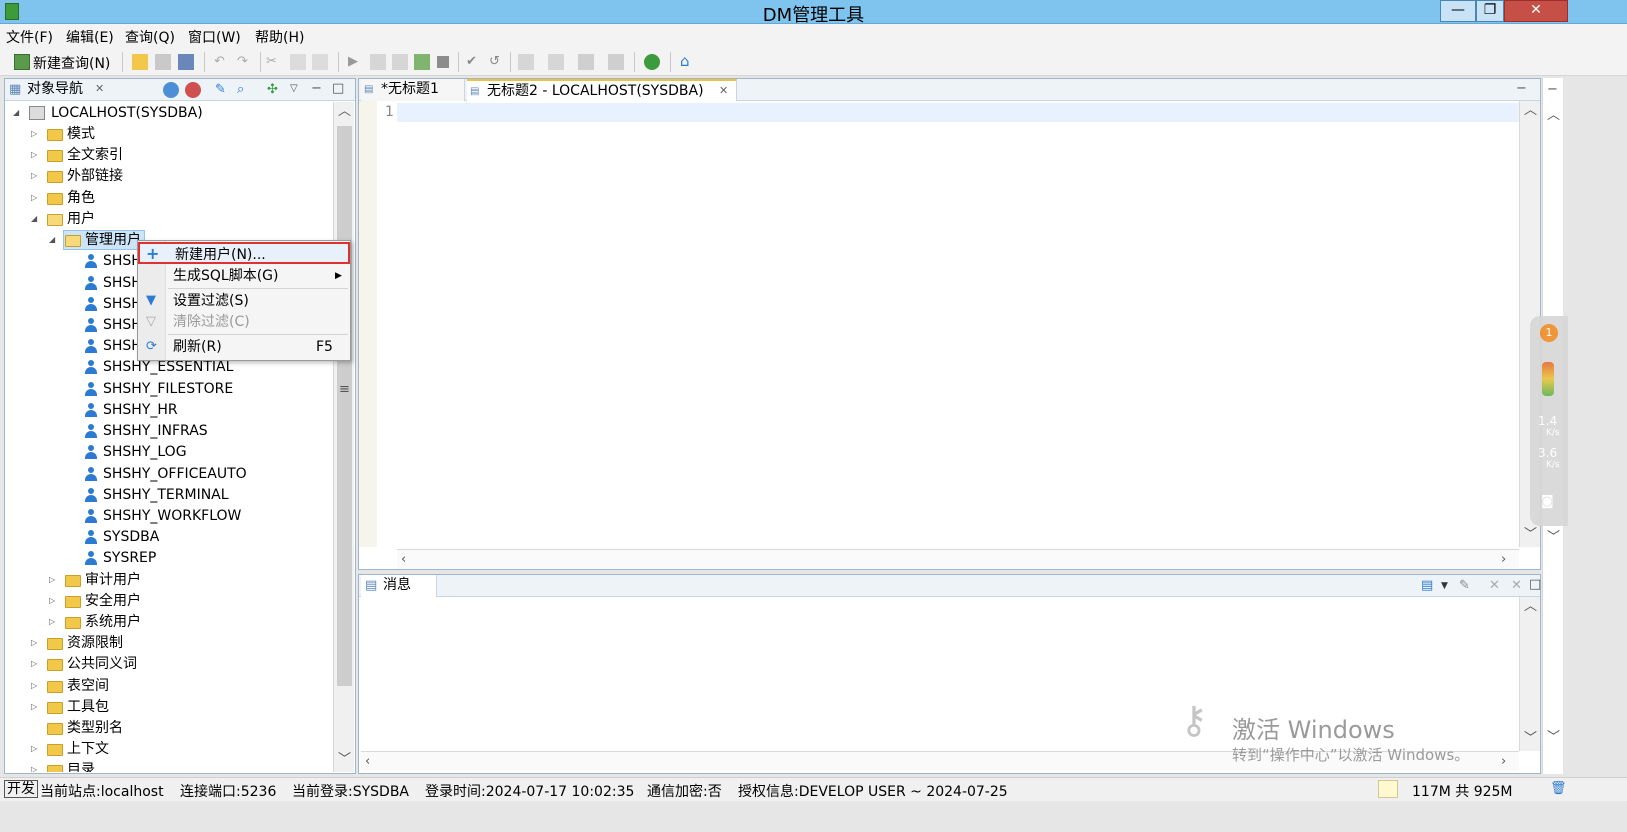 The width and height of the screenshot is (1627, 832). I want to click on maximize-button: ❐, so click(1490, 11).